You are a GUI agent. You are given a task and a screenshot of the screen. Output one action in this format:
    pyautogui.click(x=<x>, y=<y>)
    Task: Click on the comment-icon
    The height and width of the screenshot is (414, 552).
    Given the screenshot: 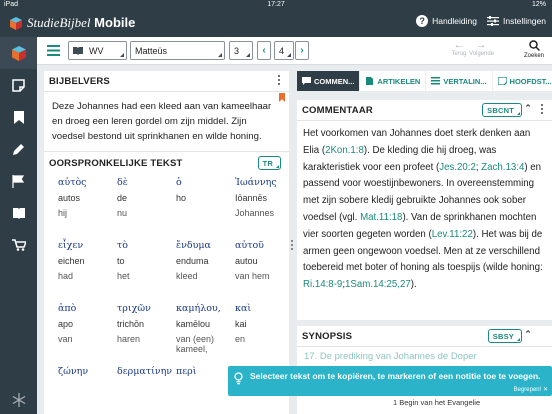 What is the action you would take?
    pyautogui.click(x=306, y=81)
    